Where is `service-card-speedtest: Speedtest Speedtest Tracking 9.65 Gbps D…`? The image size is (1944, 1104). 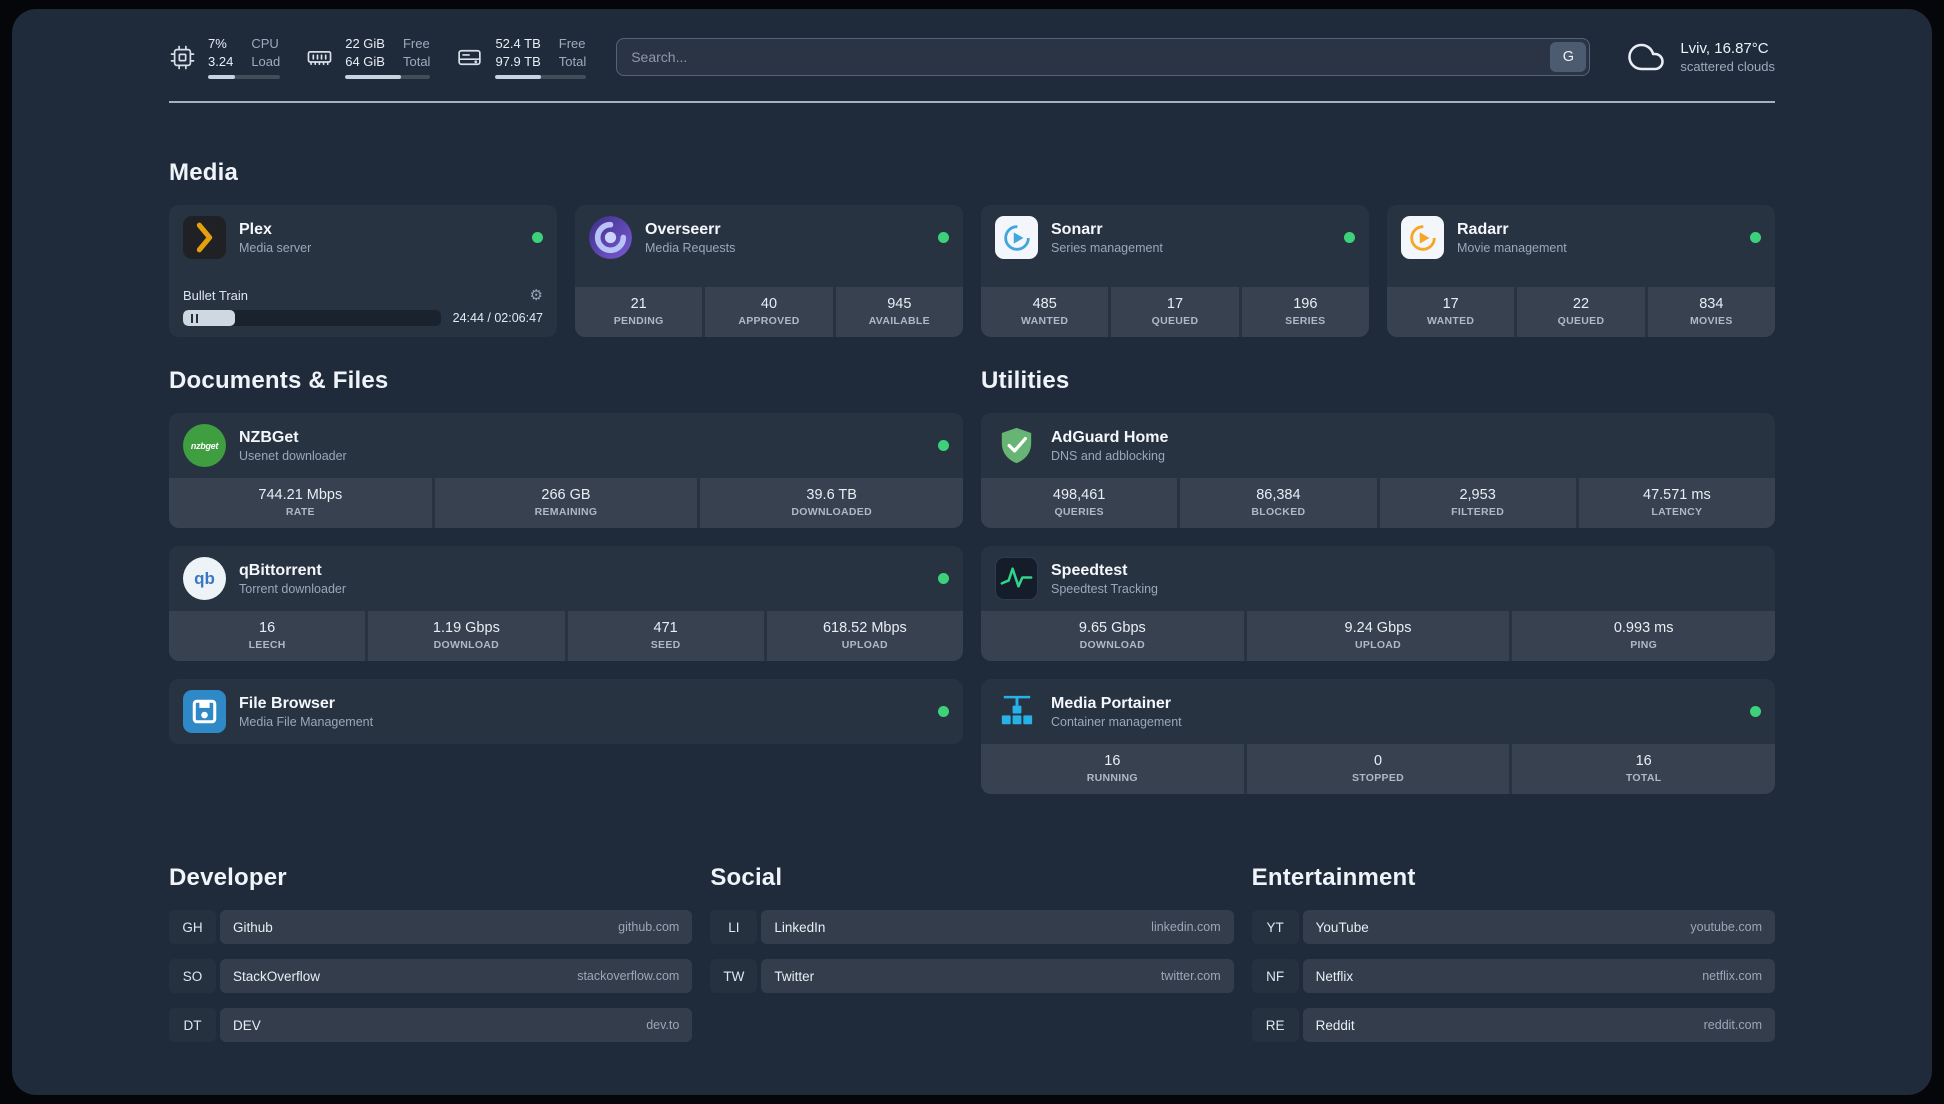 service-card-speedtest: Speedtest Speedtest Tracking 9.65 Gbps D… is located at coordinates (1378, 604).